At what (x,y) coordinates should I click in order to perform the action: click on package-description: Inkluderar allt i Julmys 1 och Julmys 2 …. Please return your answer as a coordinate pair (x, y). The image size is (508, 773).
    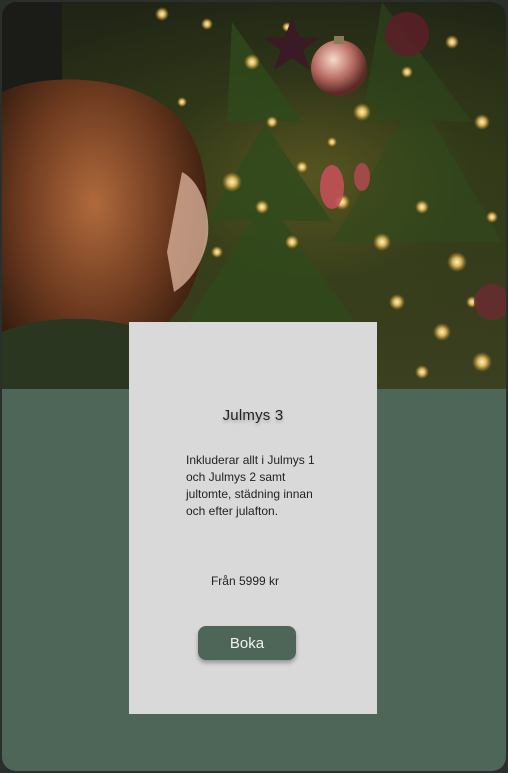
    Looking at the image, I should click on (250, 485).